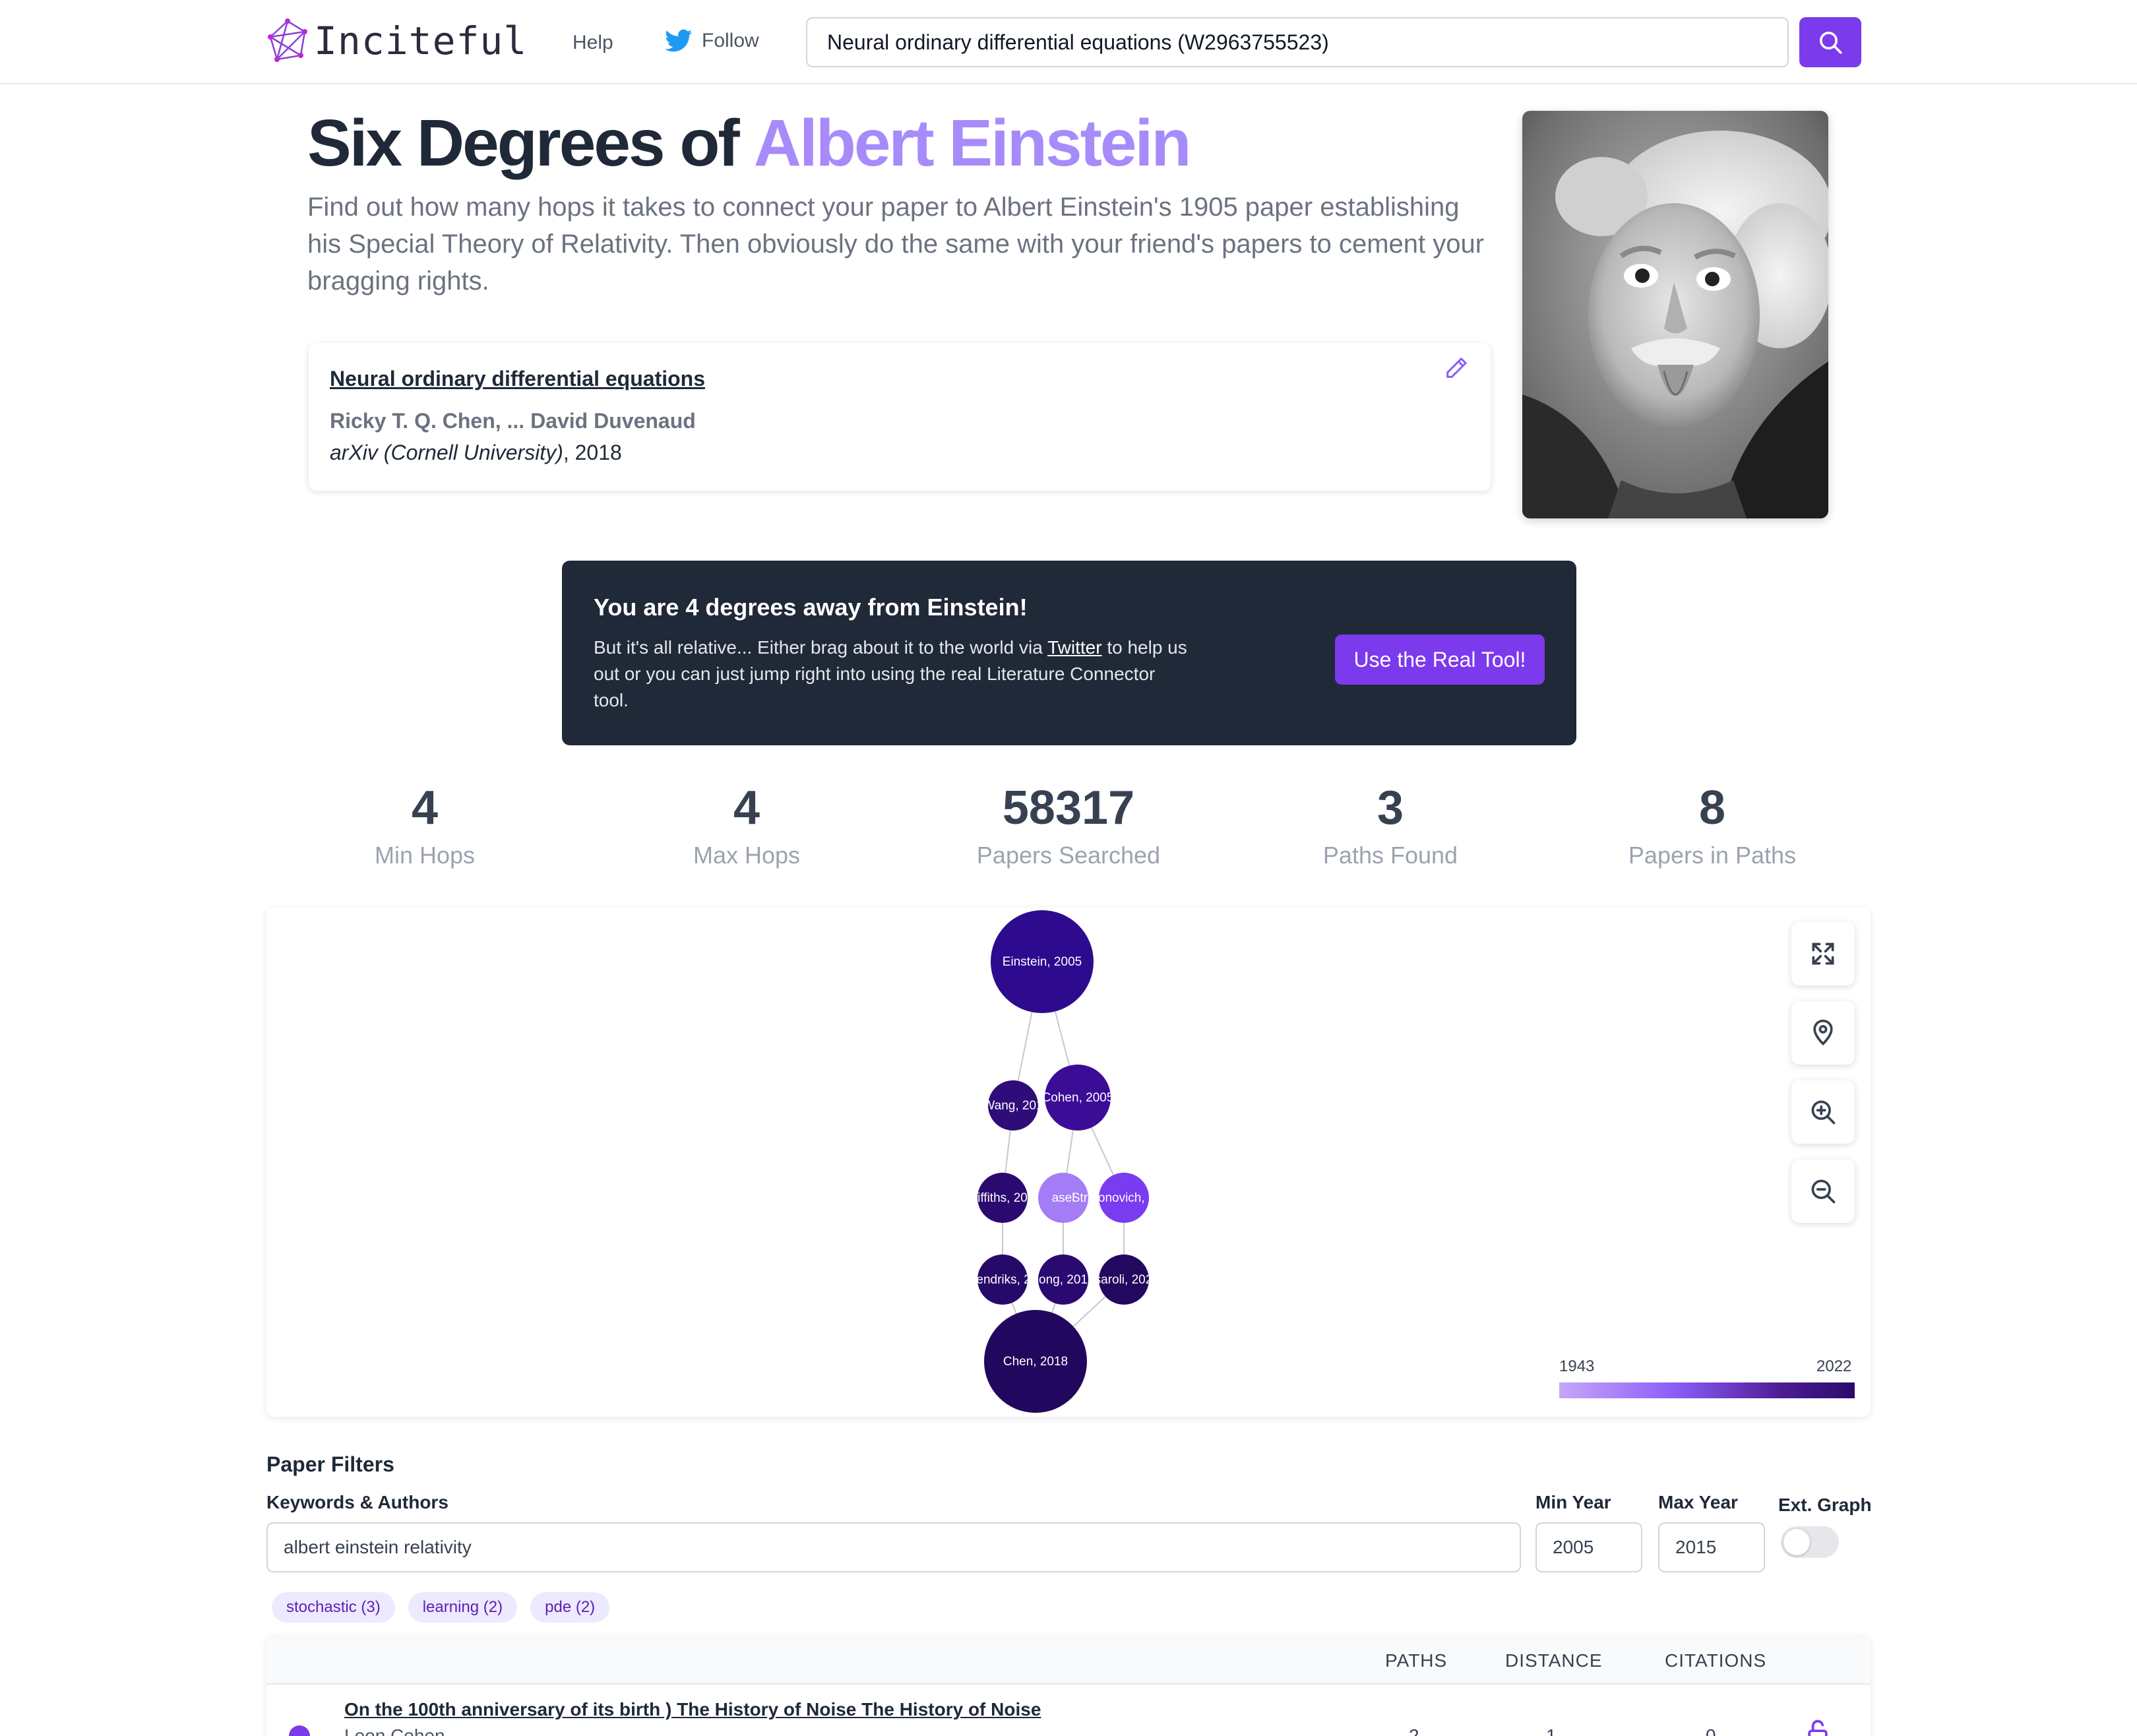 This screenshot has height=1736, width=2137. Describe the element at coordinates (894, 1547) in the screenshot. I see `keywords-input` at that location.